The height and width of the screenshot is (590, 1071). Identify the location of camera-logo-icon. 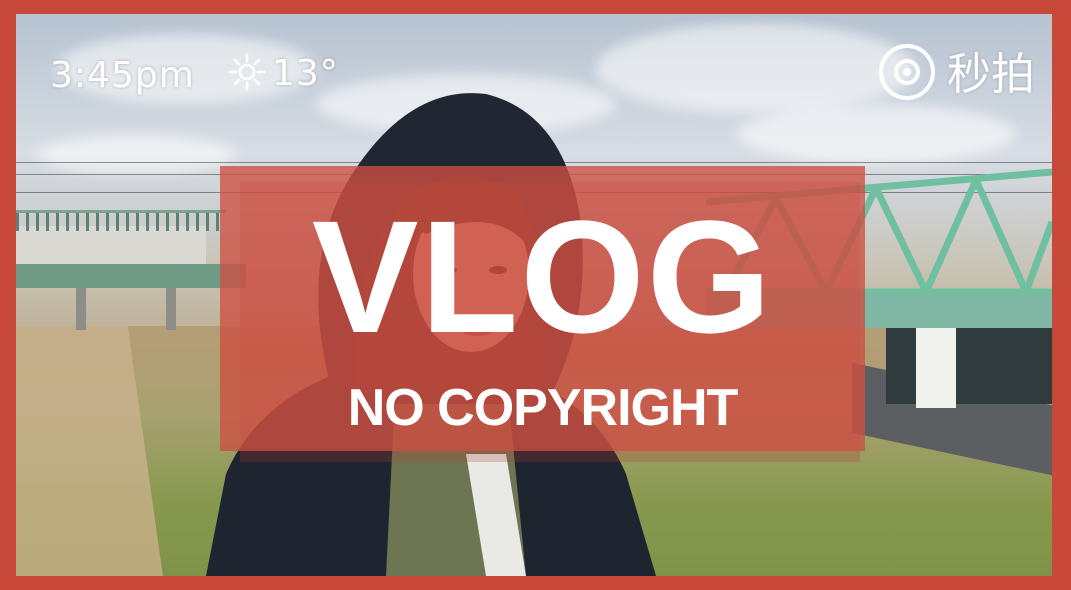
(907, 74).